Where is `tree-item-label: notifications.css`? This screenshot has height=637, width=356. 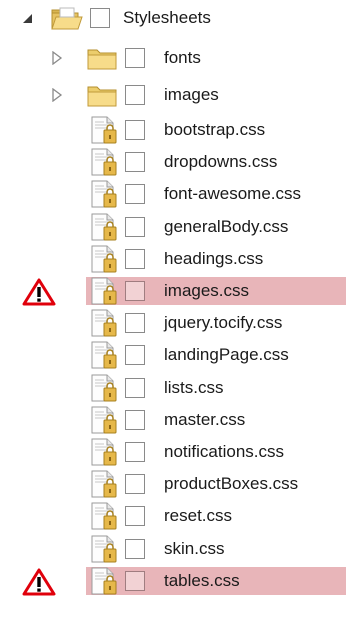
tree-item-label: notifications.css is located at coordinates (224, 451).